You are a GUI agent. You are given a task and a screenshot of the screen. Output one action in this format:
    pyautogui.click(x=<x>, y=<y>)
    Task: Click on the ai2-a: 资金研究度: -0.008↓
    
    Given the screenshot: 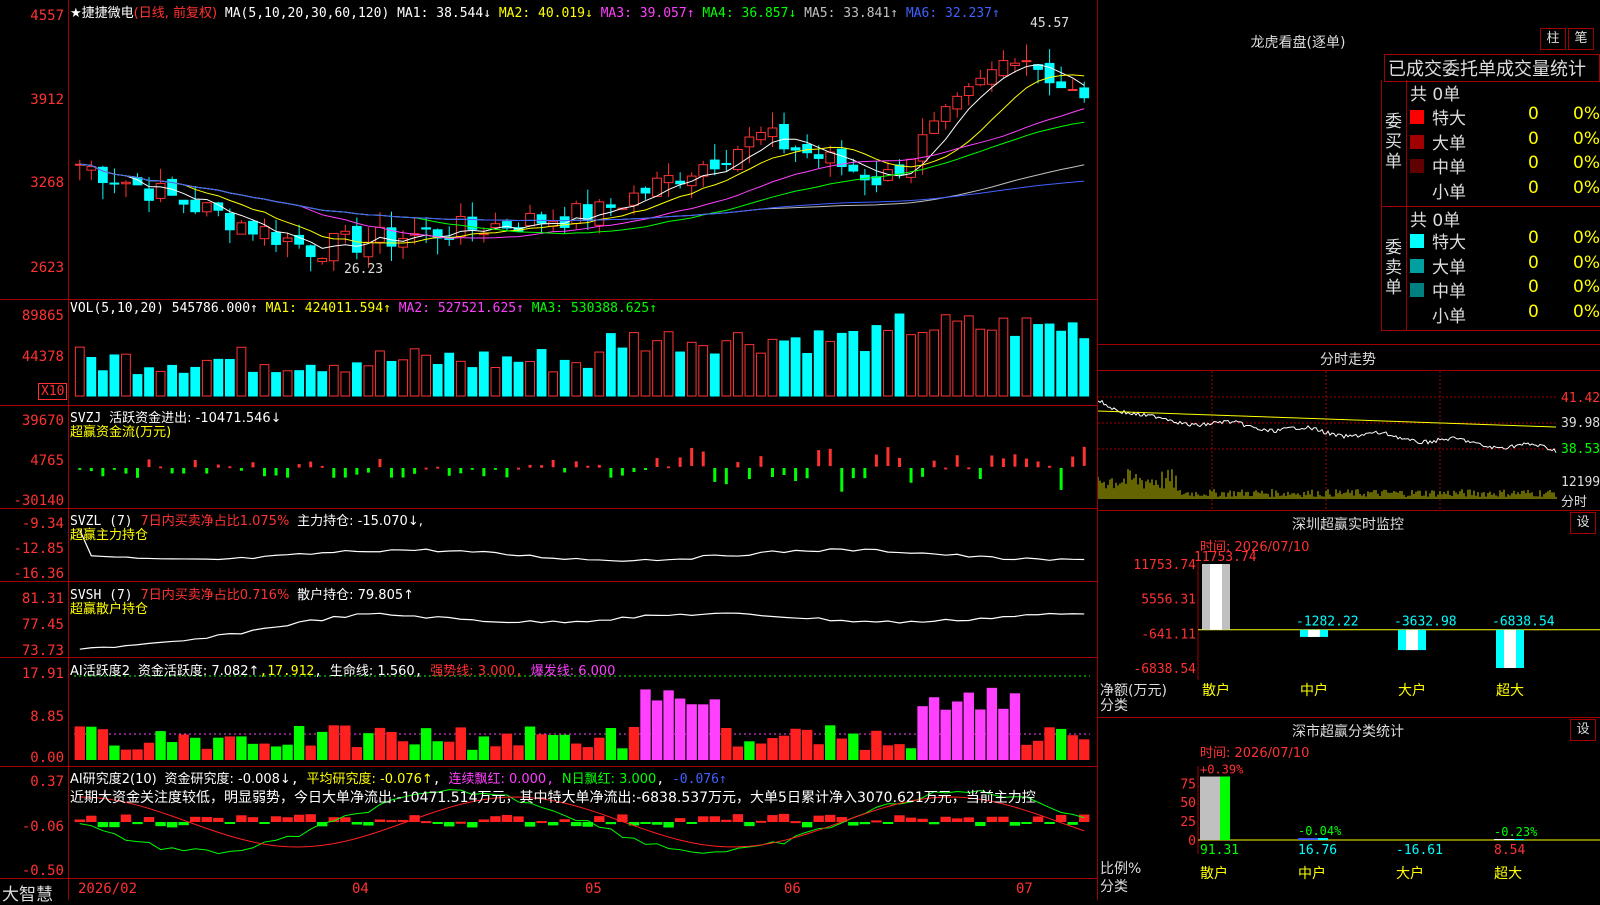 What is the action you would take?
    pyautogui.click(x=227, y=779)
    